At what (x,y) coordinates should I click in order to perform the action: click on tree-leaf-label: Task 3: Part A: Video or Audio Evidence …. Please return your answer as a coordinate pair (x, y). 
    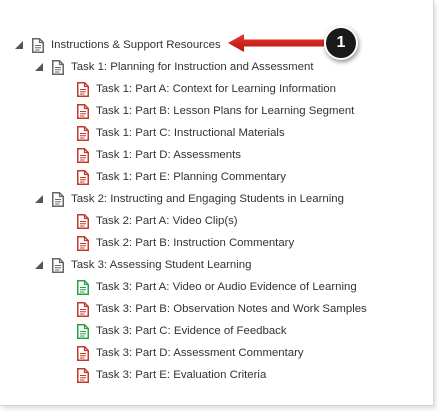
    Looking at the image, I should click on (226, 287).